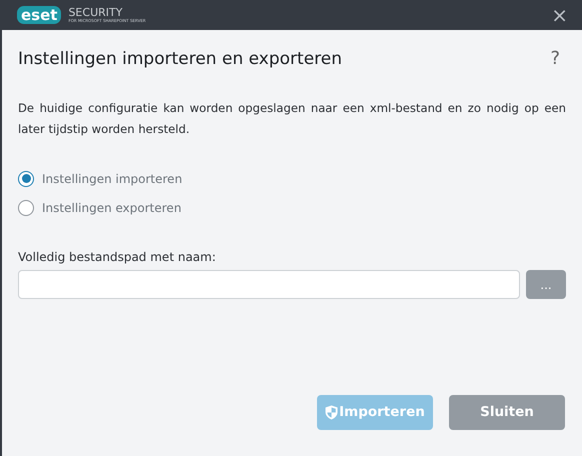 This screenshot has width=582, height=456. What do you see at coordinates (555, 58) in the screenshot?
I see `help-button: ?` at bounding box center [555, 58].